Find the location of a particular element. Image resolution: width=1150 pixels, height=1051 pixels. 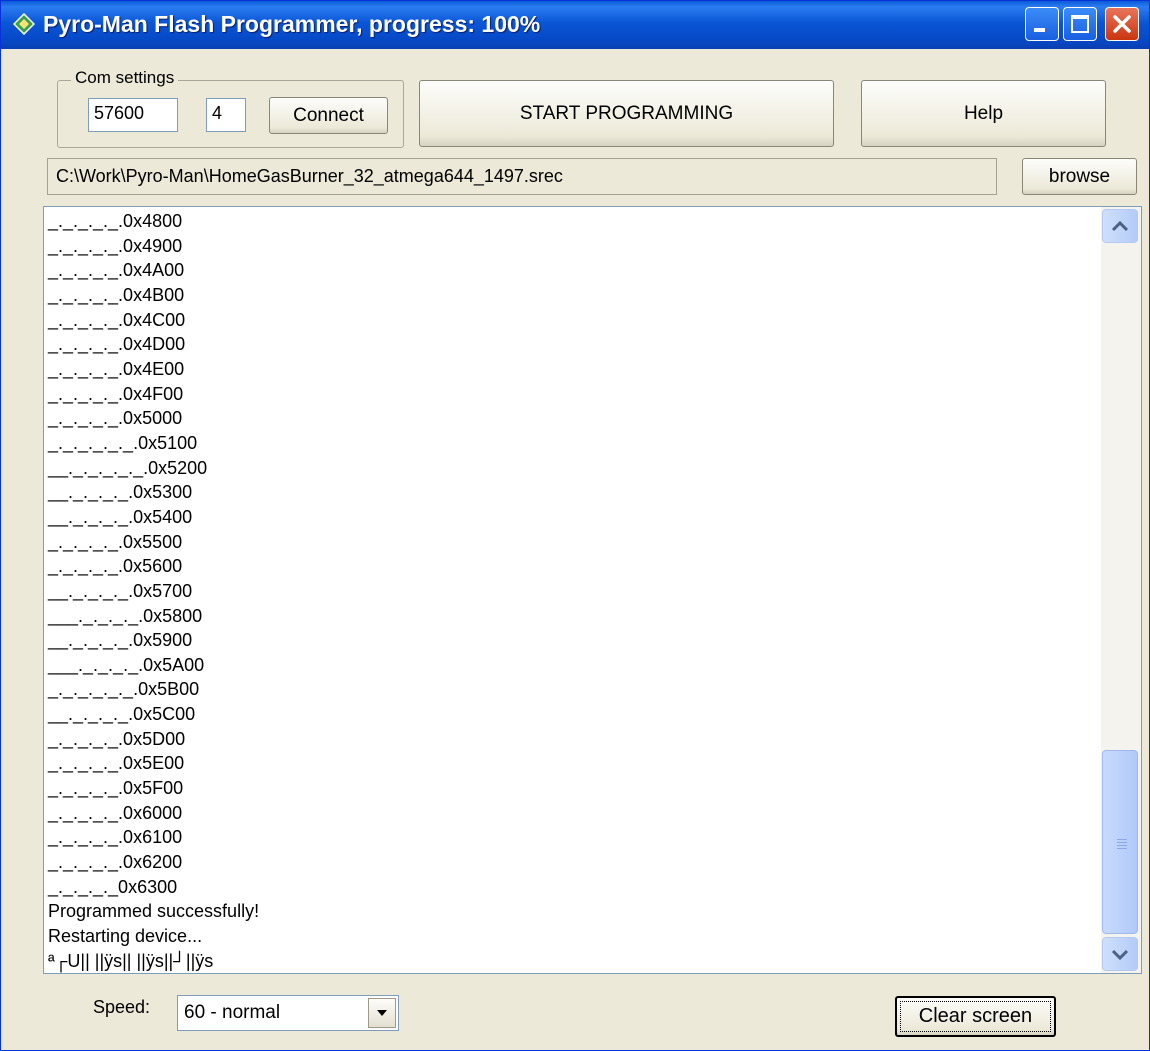

chevron-up-icon is located at coordinates (1120, 226).